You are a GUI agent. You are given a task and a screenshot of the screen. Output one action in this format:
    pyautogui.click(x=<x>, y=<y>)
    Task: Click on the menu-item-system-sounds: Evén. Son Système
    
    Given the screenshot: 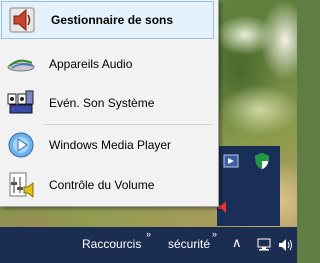 What is the action you would take?
    pyautogui.click(x=107, y=103)
    